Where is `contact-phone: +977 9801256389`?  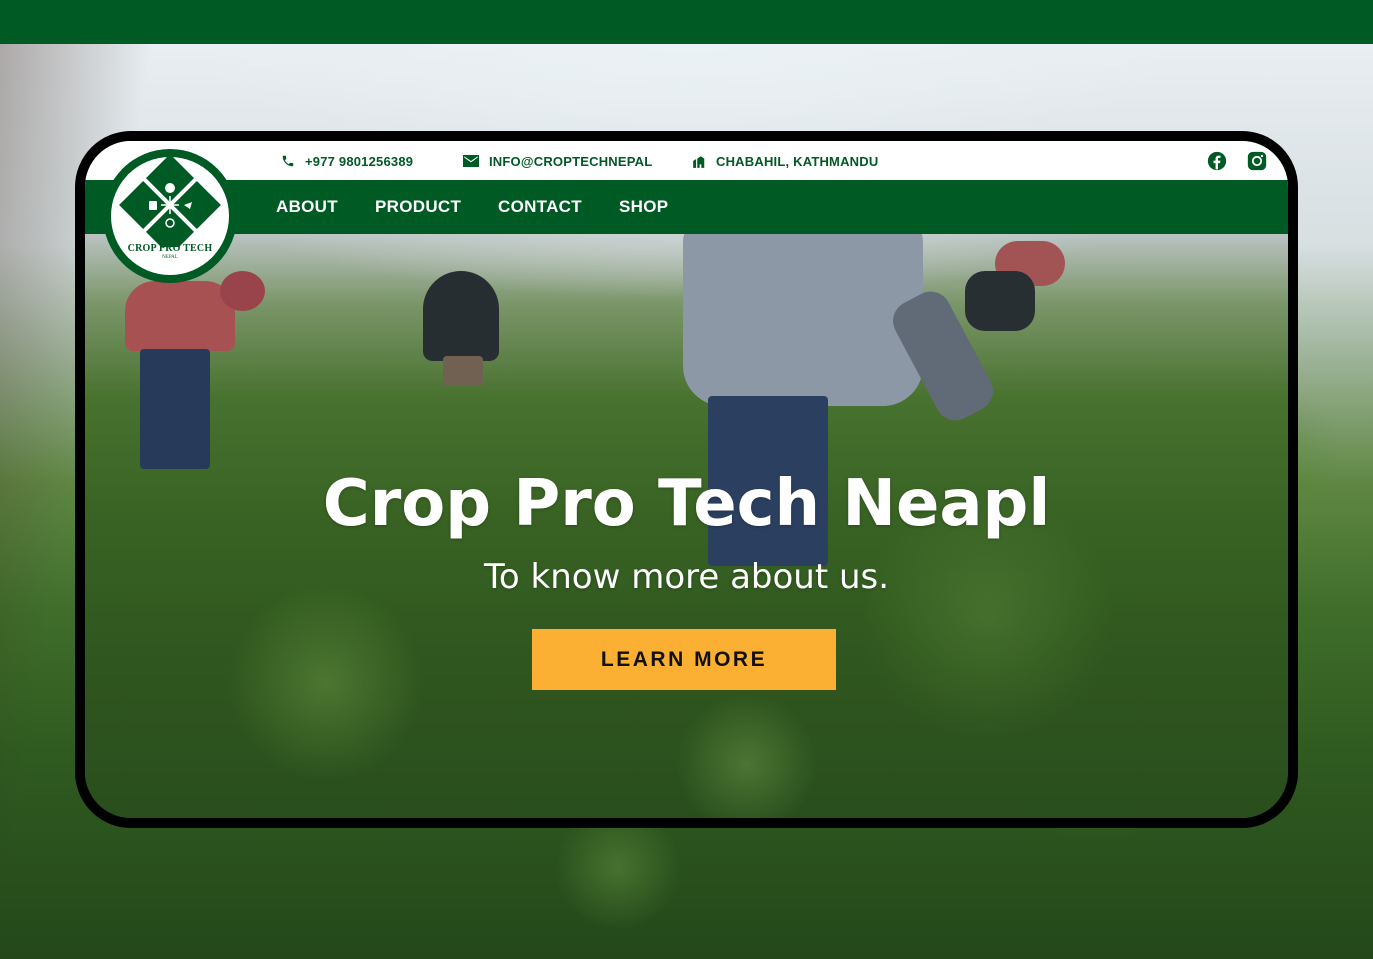 contact-phone: +977 9801256389 is located at coordinates (347, 161).